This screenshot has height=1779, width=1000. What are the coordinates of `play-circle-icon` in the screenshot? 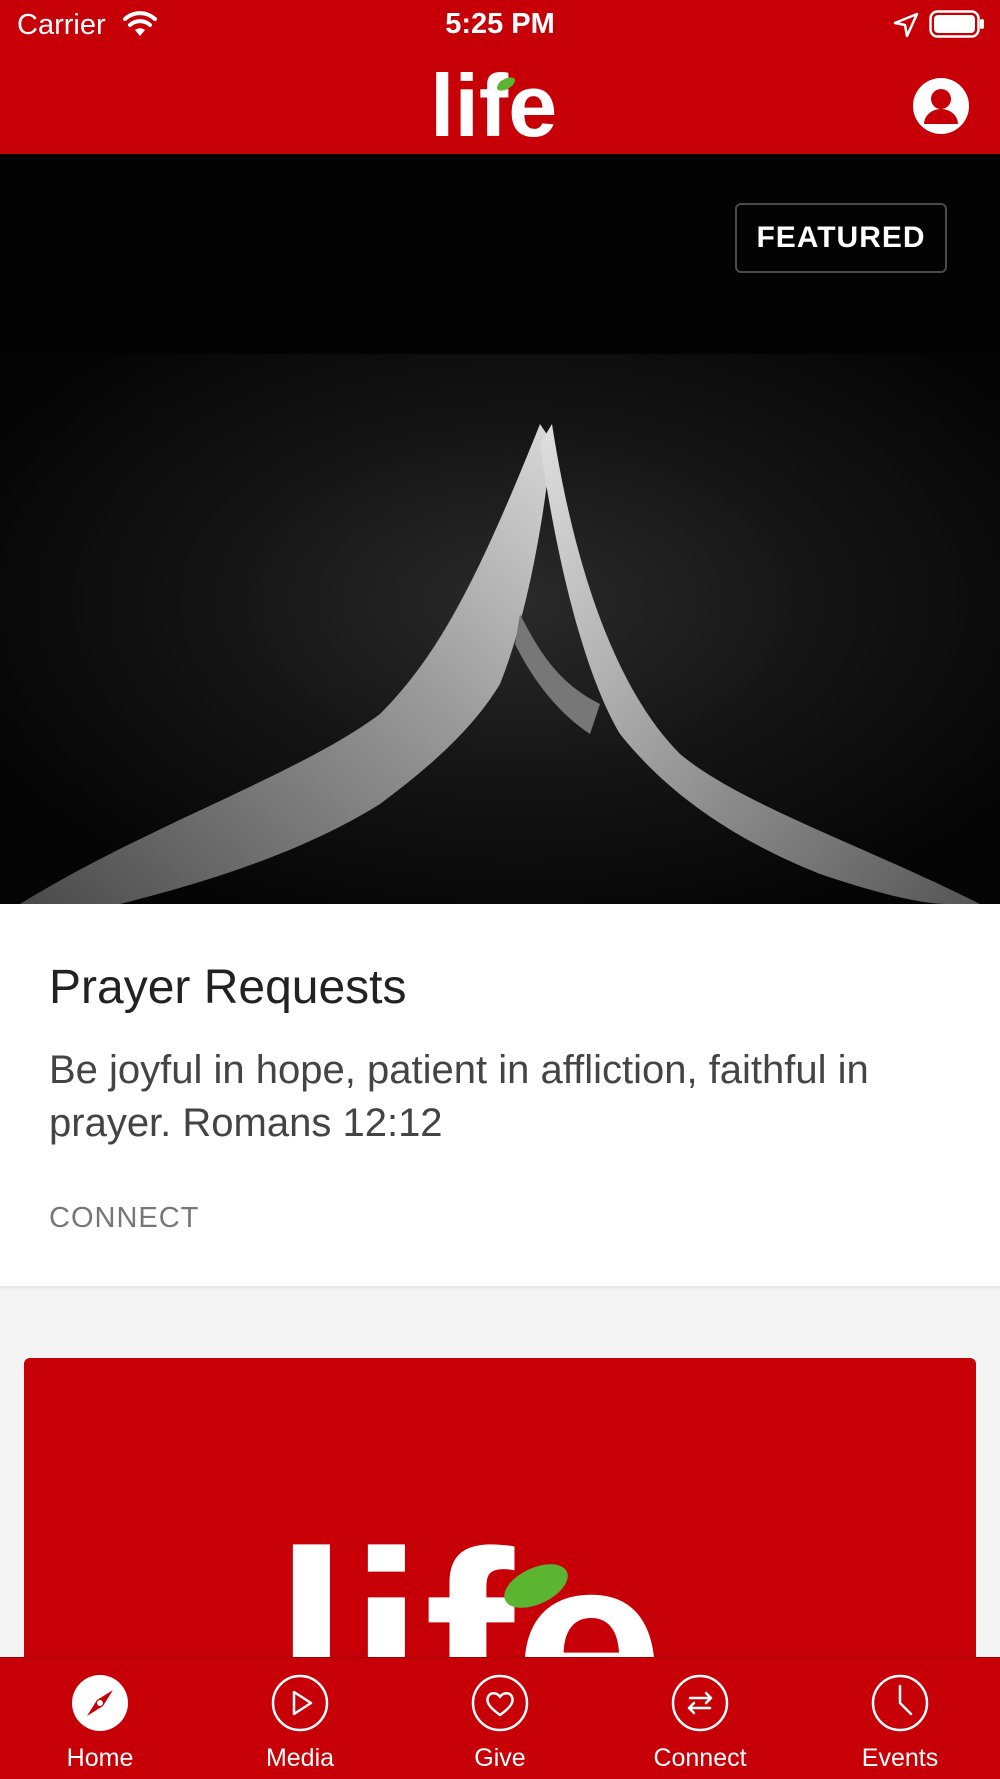 It's located at (300, 1703).